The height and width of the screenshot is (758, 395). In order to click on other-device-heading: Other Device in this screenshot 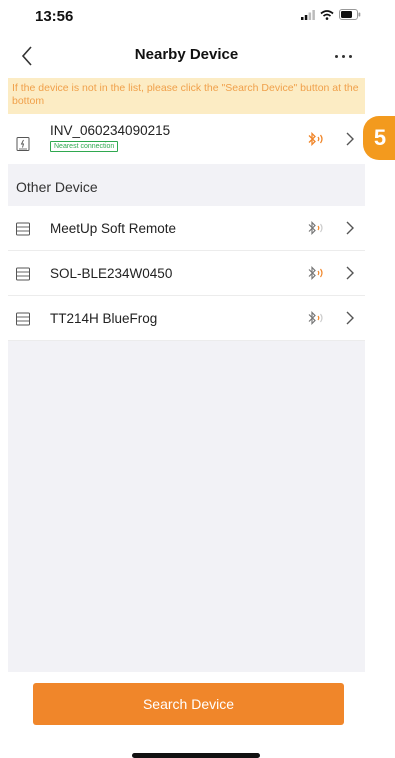, I will do `click(57, 187)`.